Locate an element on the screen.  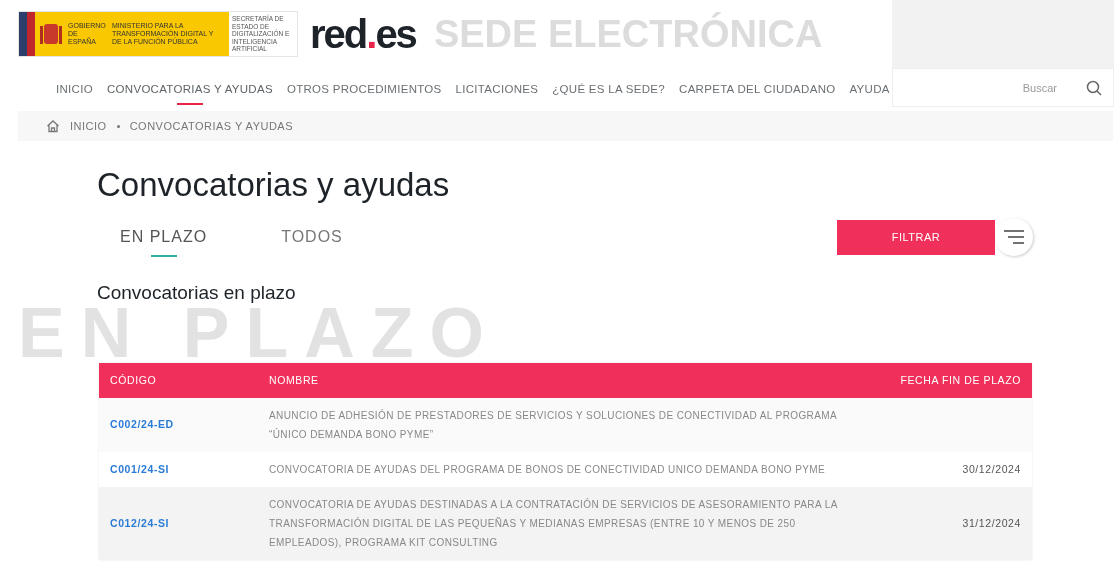
home-icon is located at coordinates (53, 126).